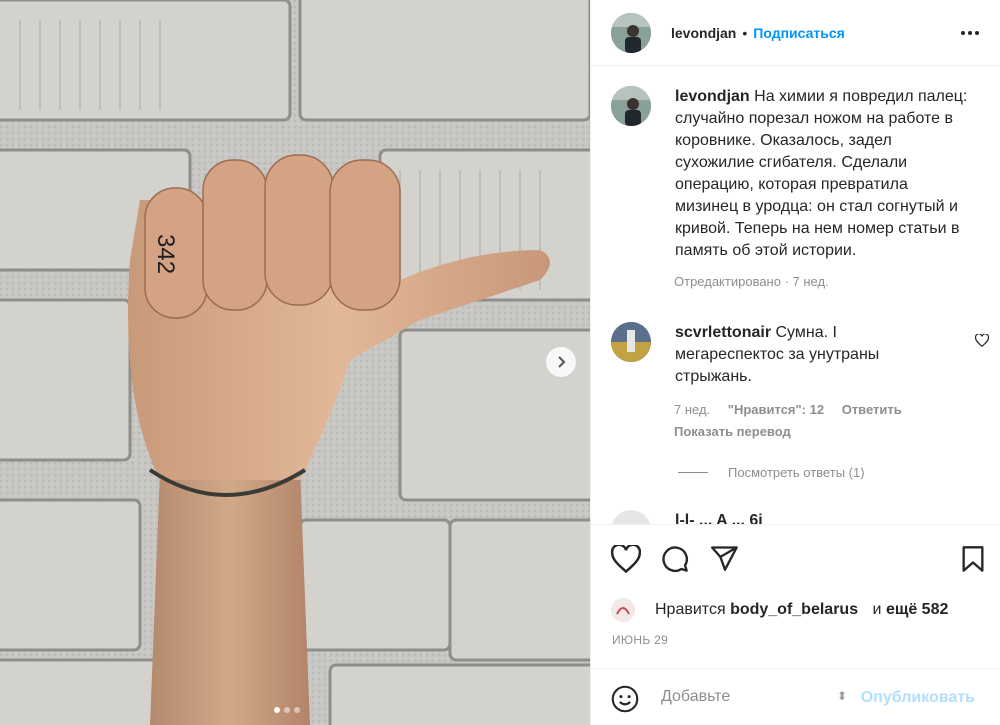 The width and height of the screenshot is (1000, 725). I want to click on likes-count-link: ещё 582, so click(917, 609).